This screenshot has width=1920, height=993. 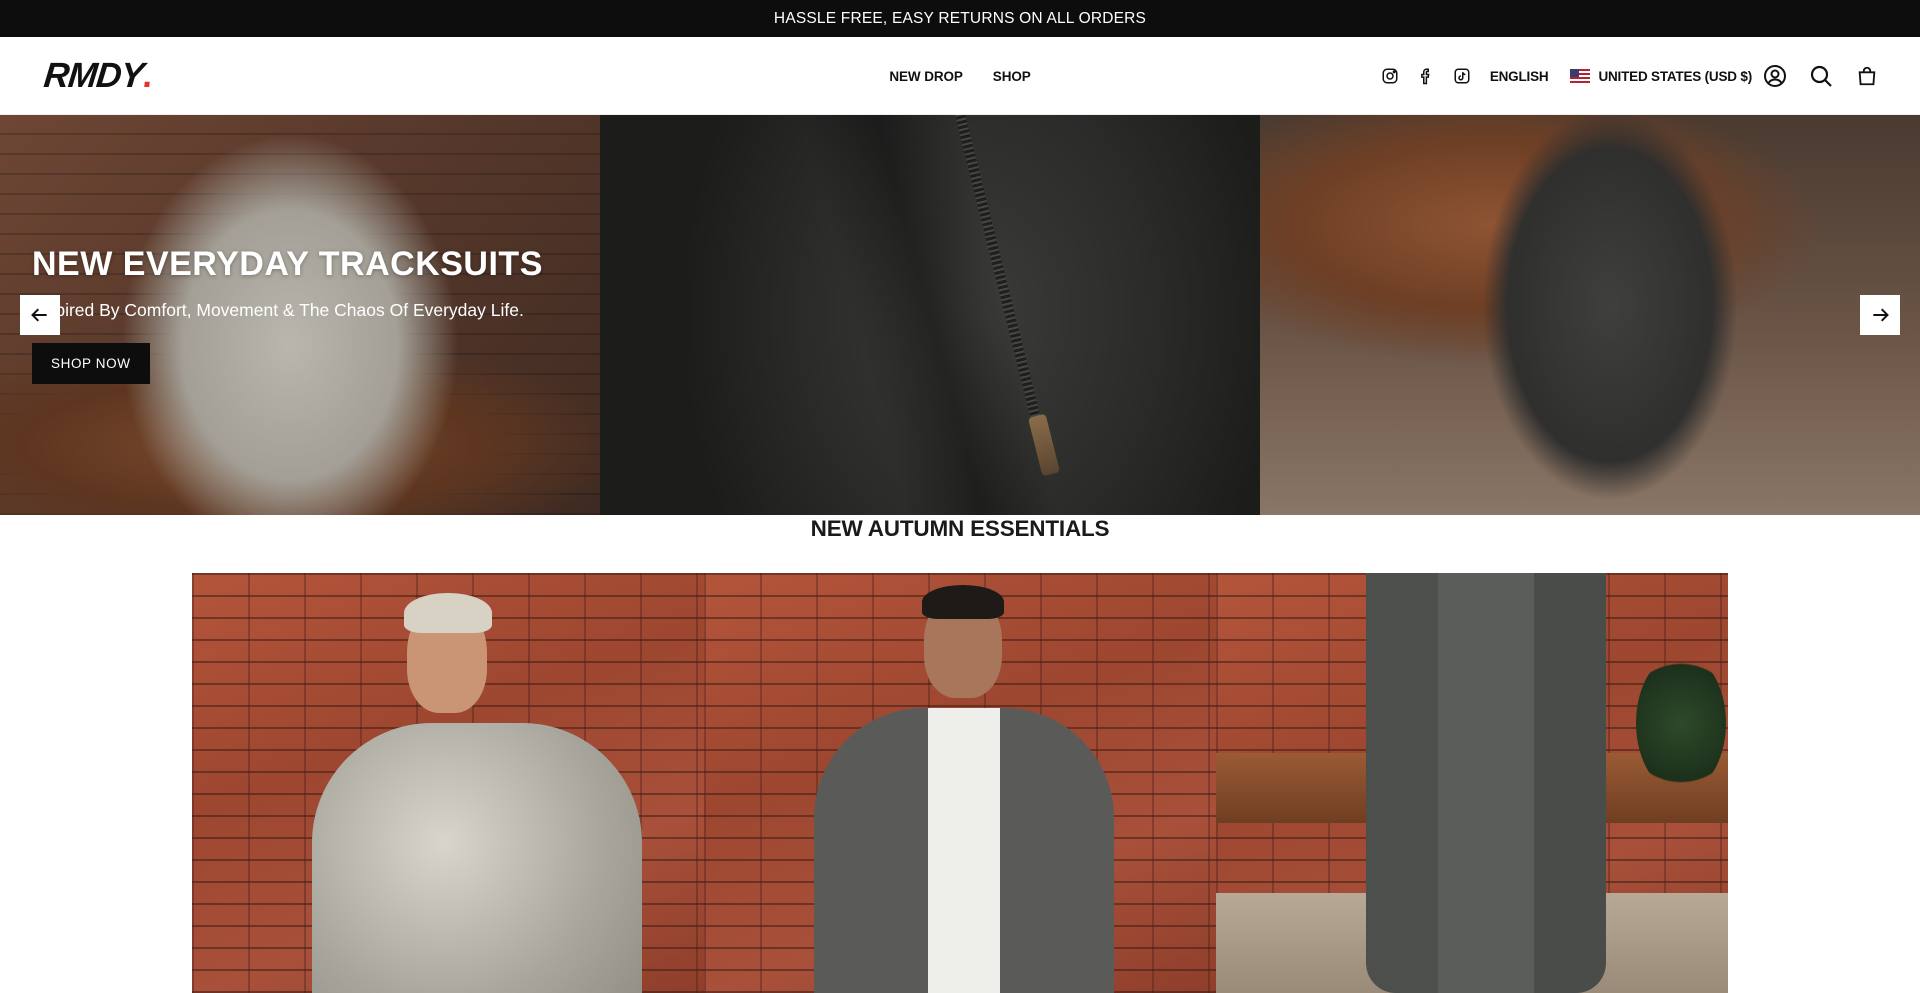 What do you see at coordinates (930, 315) in the screenshot?
I see `hero-image-zipper-closeup` at bounding box center [930, 315].